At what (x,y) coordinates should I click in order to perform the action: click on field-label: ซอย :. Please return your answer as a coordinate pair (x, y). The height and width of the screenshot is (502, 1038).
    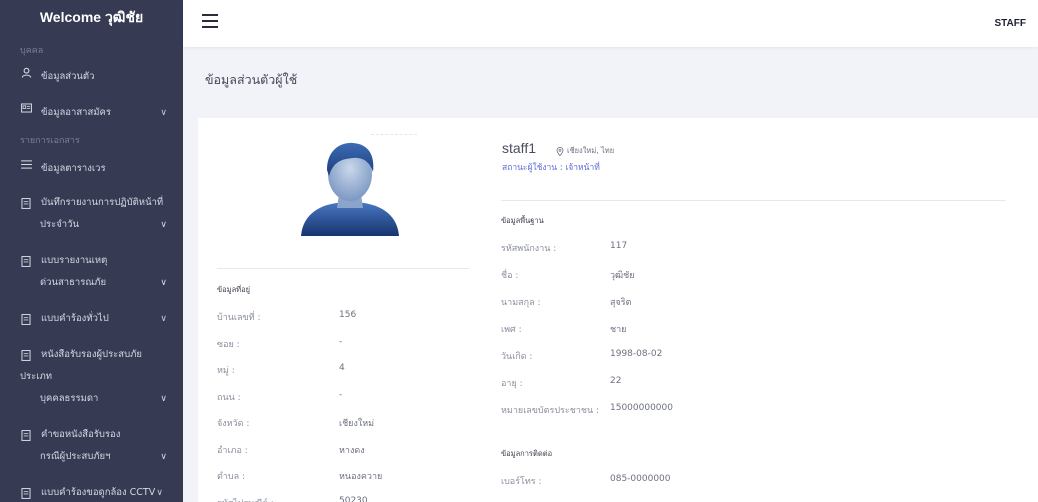
    Looking at the image, I should click on (228, 344).